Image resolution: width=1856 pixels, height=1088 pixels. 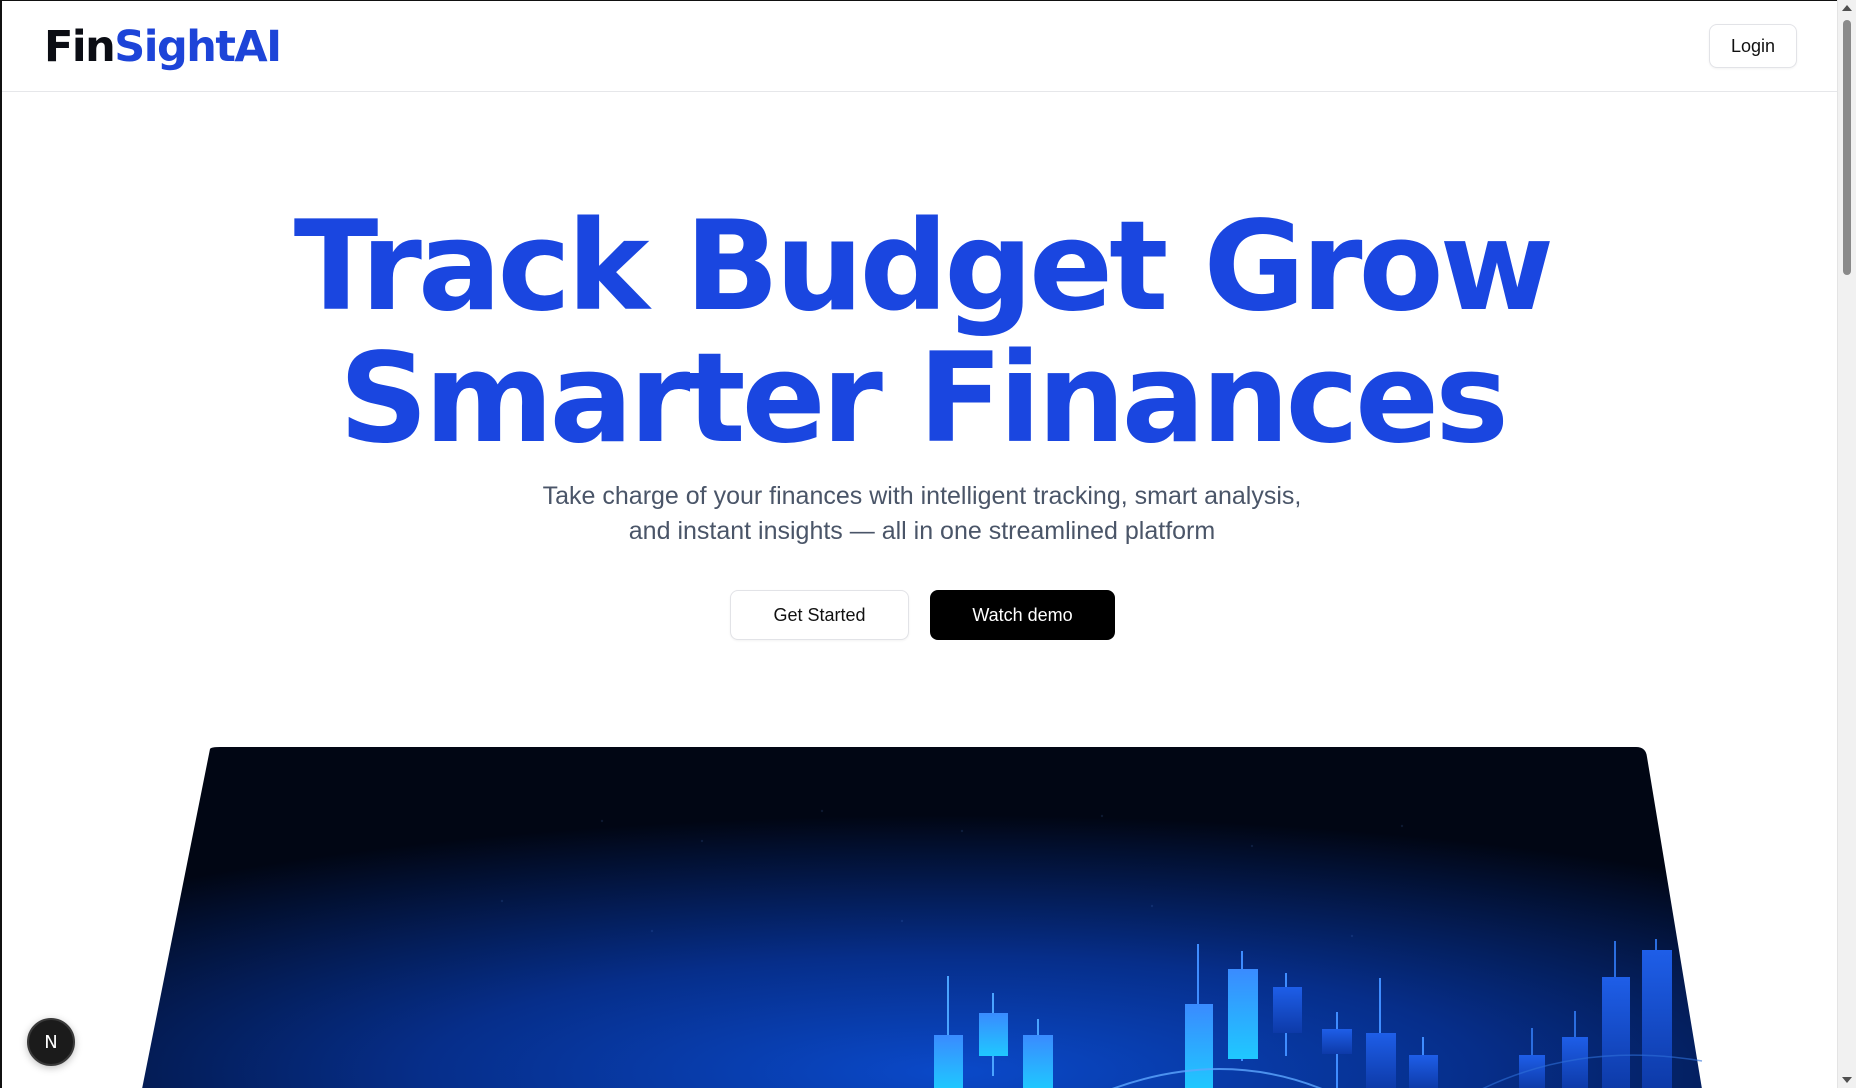 What do you see at coordinates (819, 615) in the screenshot?
I see `get-started-button: Get Started` at bounding box center [819, 615].